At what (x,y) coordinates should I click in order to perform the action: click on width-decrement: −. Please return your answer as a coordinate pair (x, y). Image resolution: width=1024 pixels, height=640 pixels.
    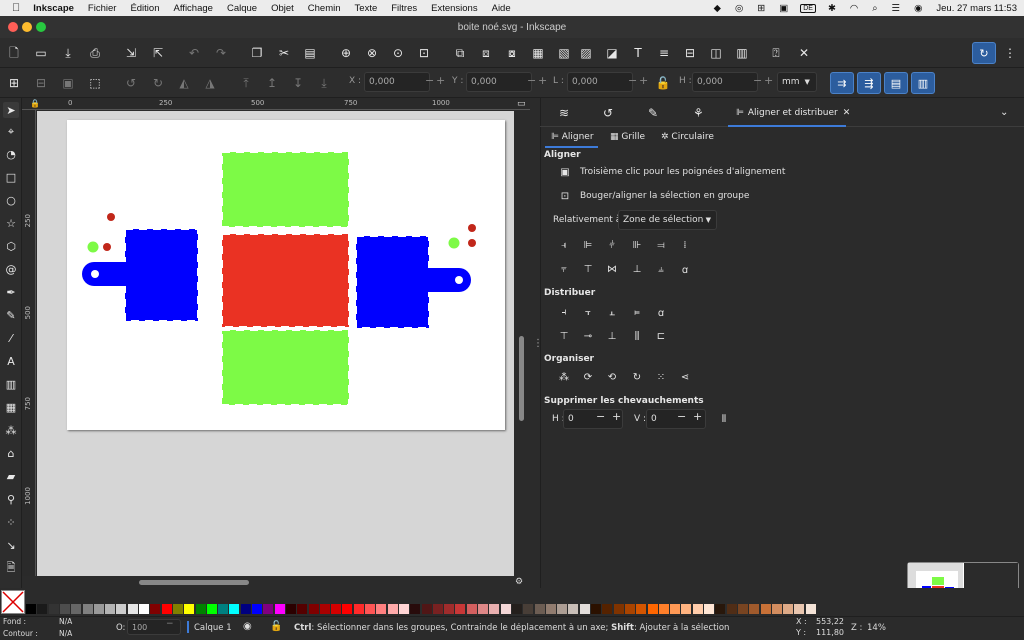
    Looking at the image, I should click on (632, 80).